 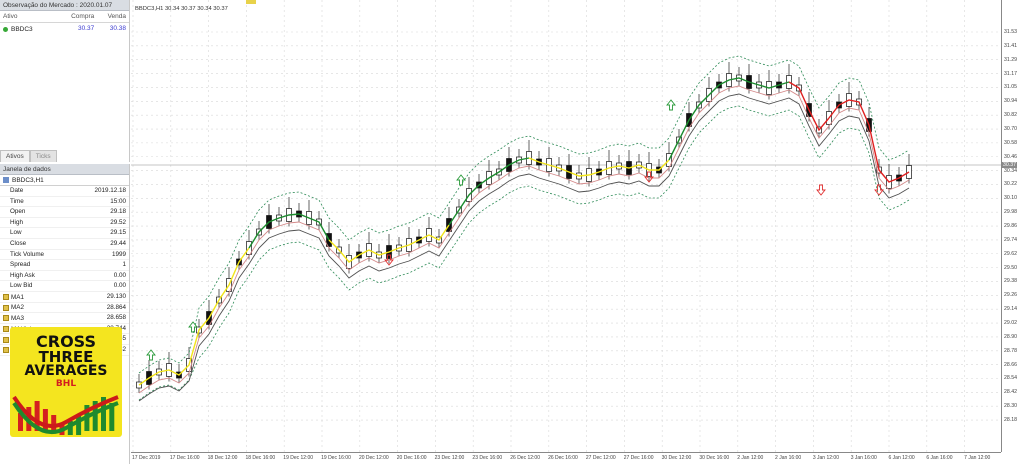 What do you see at coordinates (525, 458) in the screenshot?
I see `time-tick-label: 26 Dec 12:00` at bounding box center [525, 458].